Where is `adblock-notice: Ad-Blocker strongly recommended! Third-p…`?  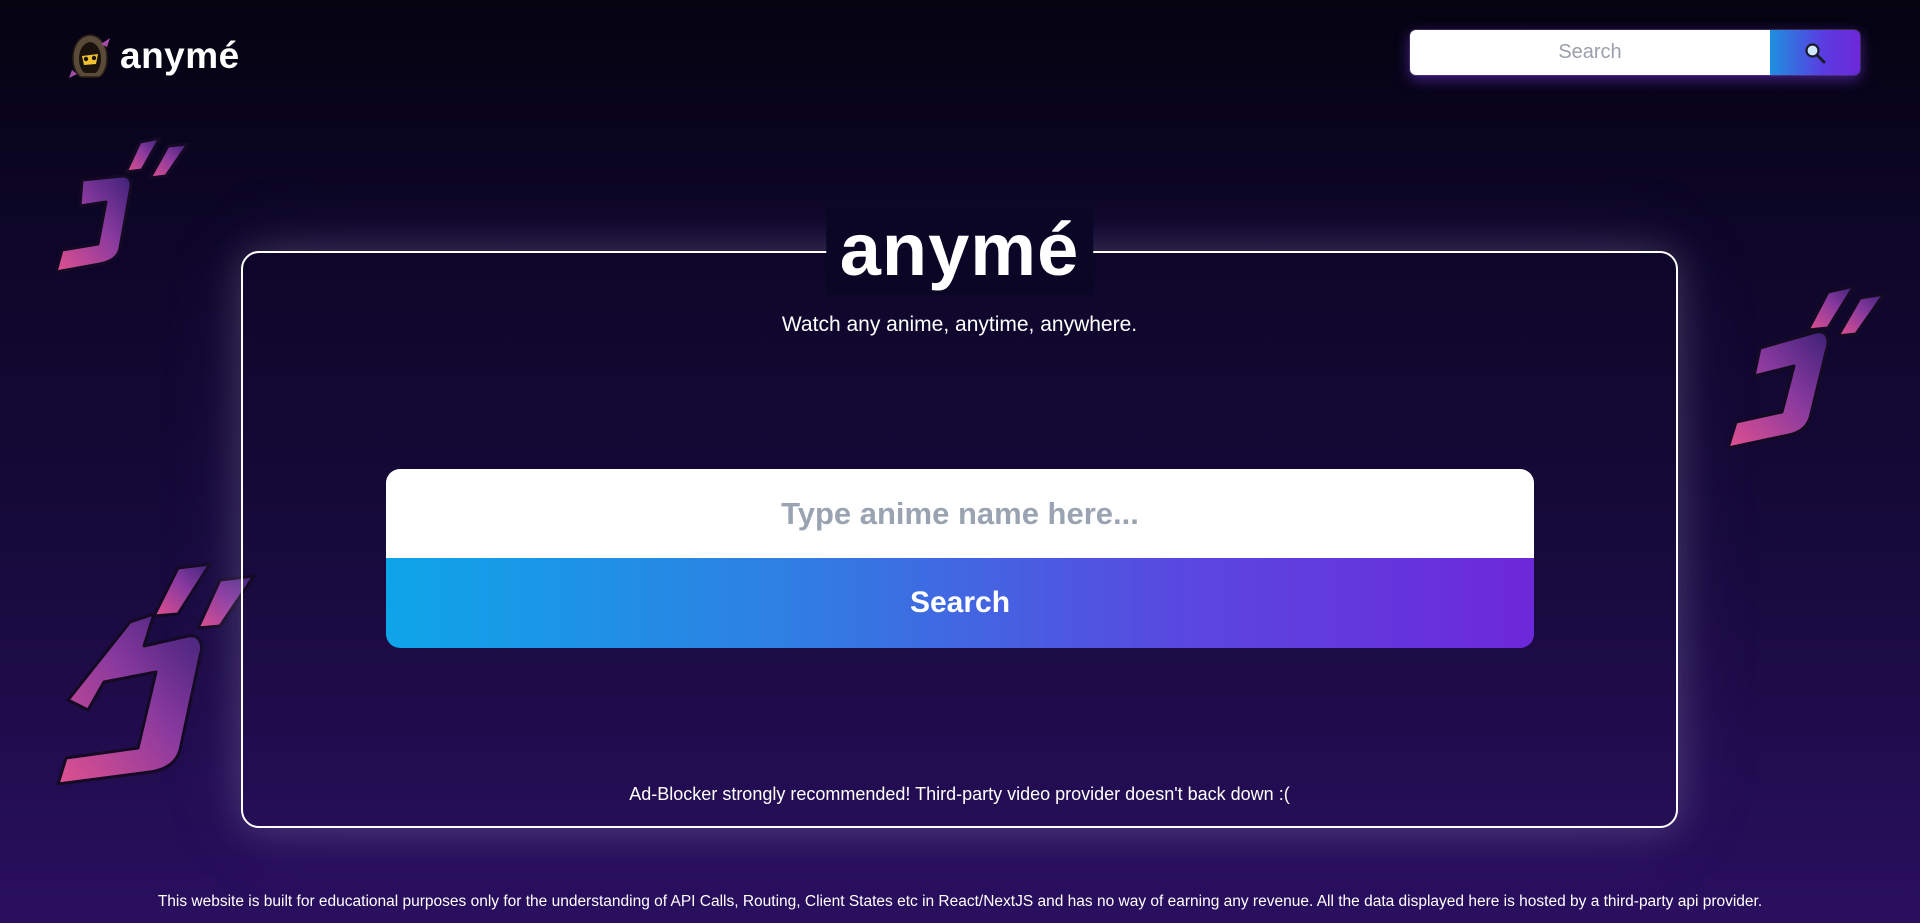 adblock-notice: Ad-Blocker strongly recommended! Third-p… is located at coordinates (959, 794).